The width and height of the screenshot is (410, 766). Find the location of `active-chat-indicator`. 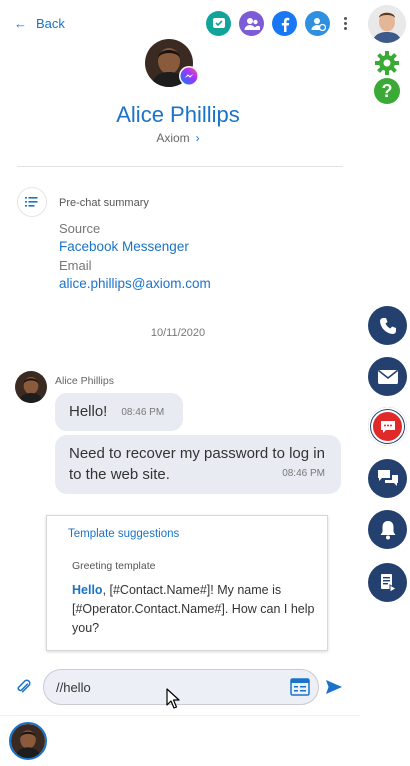

active-chat-indicator is located at coordinates (387, 426).